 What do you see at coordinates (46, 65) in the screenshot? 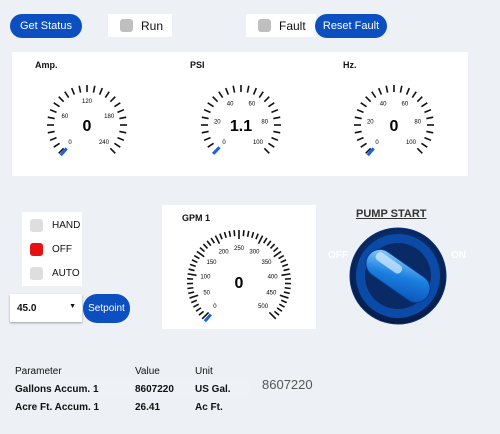
I see `amp-gauge-title: Amp.` at bounding box center [46, 65].